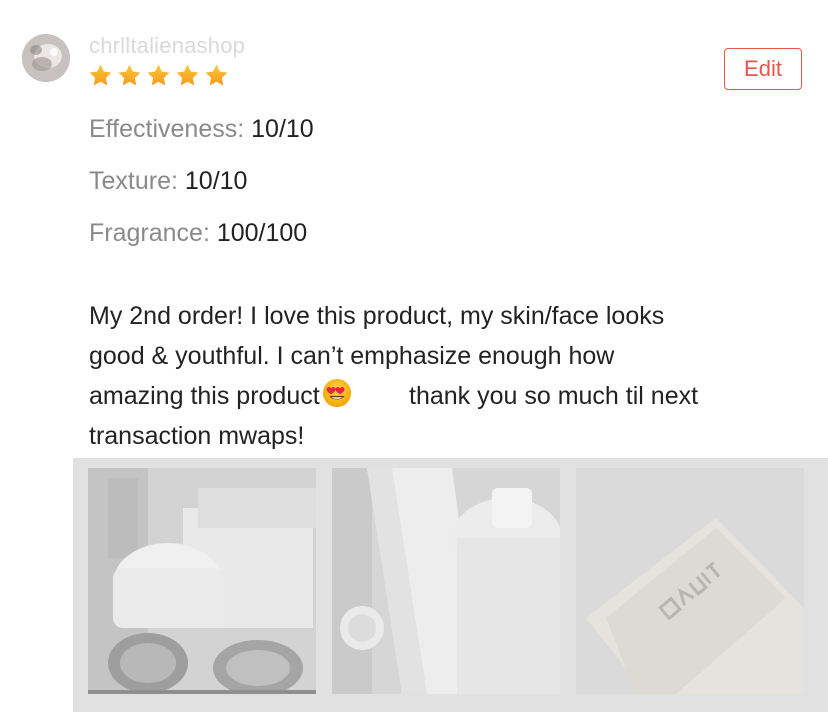  What do you see at coordinates (197, 436) in the screenshot?
I see `review-text-final-line: transaction mwaps!` at bounding box center [197, 436].